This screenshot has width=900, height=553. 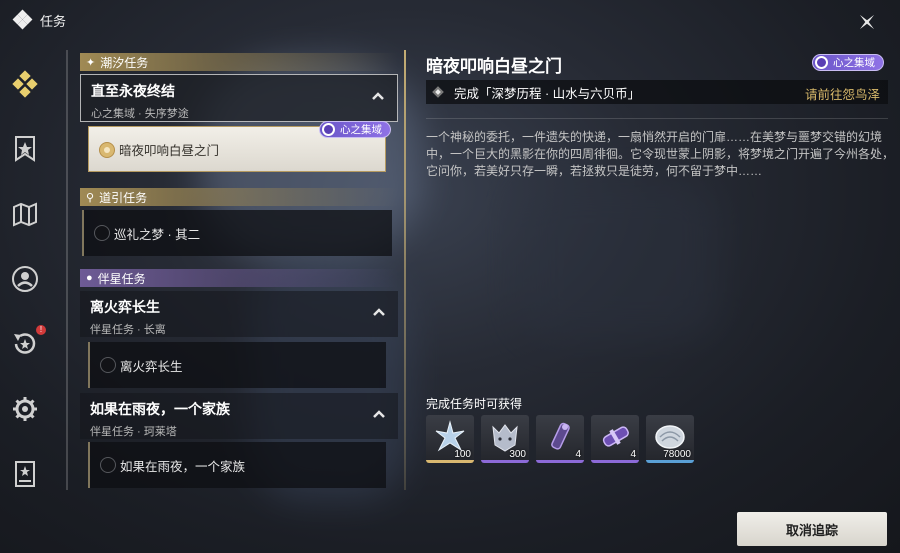 What do you see at coordinates (89, 278) in the screenshot?
I see `person-icon: ●` at bounding box center [89, 278].